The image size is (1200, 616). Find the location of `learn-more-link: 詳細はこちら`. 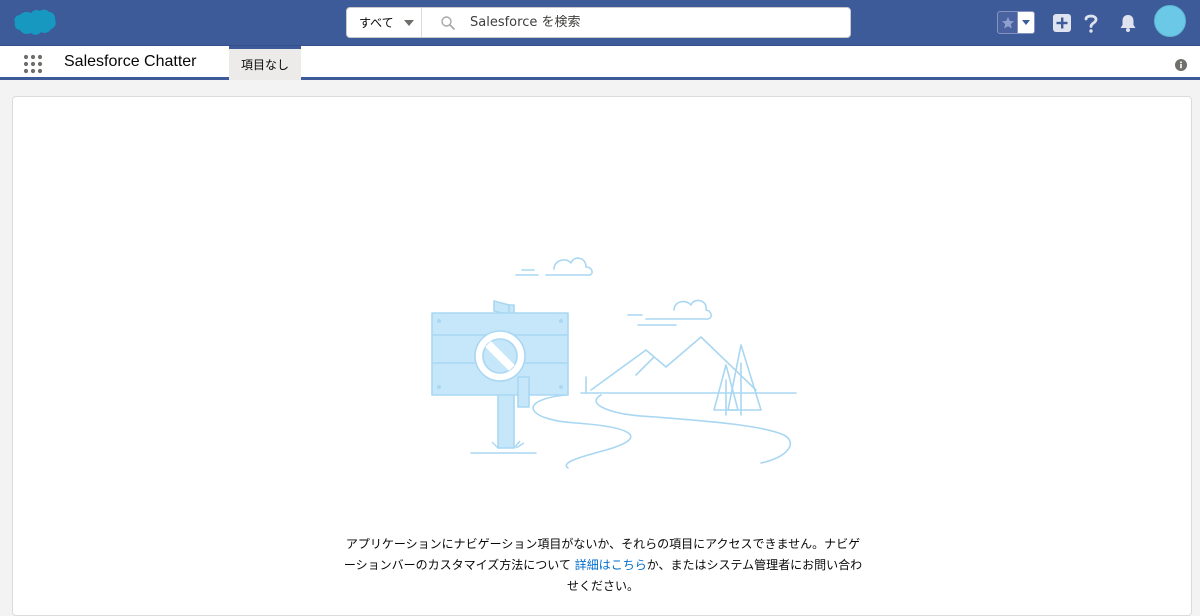

learn-more-link: 詳細はこちら is located at coordinates (611, 565).